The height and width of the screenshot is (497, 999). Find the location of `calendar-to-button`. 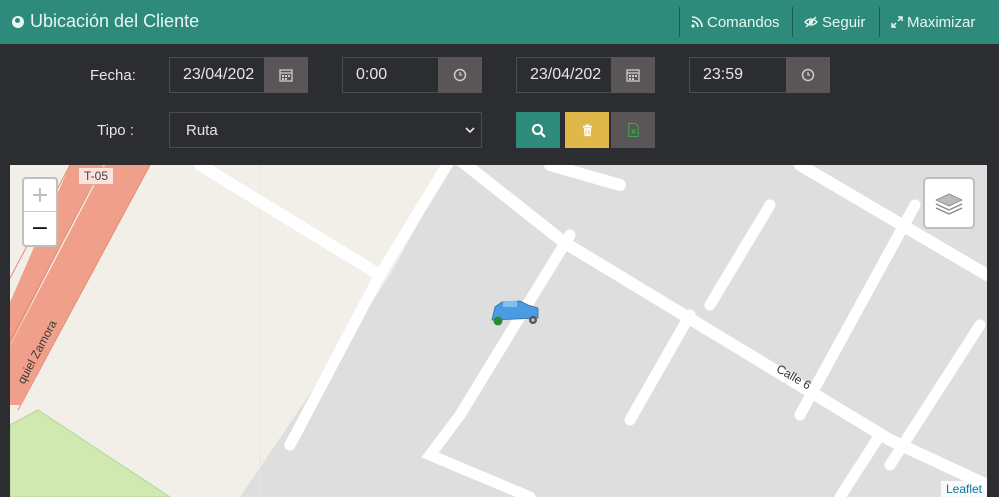

calendar-to-button is located at coordinates (633, 75).